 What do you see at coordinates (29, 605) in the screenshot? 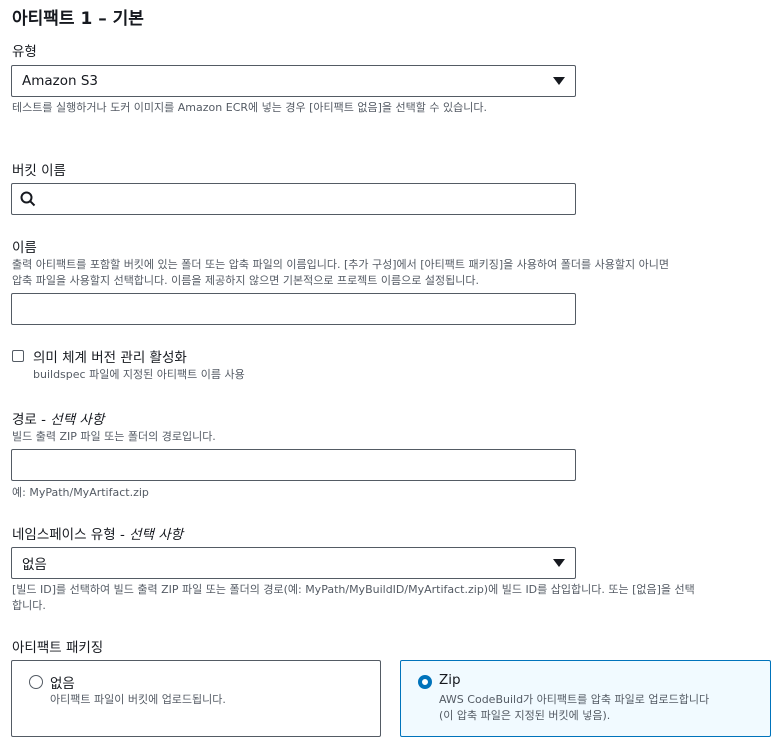
I see `namespace-description-line2: 합니다.` at bounding box center [29, 605].